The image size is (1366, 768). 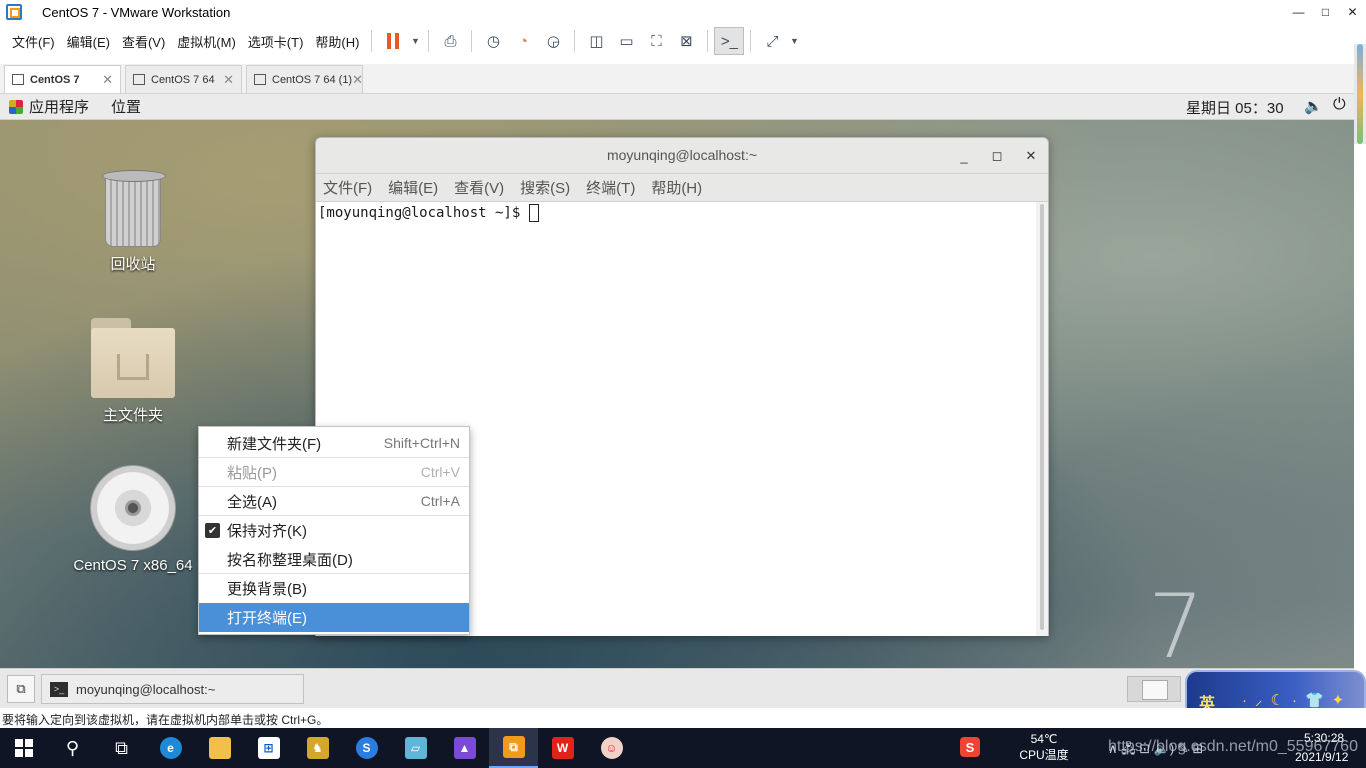 I want to click on search-icon: ⚲, so click(x=72, y=748).